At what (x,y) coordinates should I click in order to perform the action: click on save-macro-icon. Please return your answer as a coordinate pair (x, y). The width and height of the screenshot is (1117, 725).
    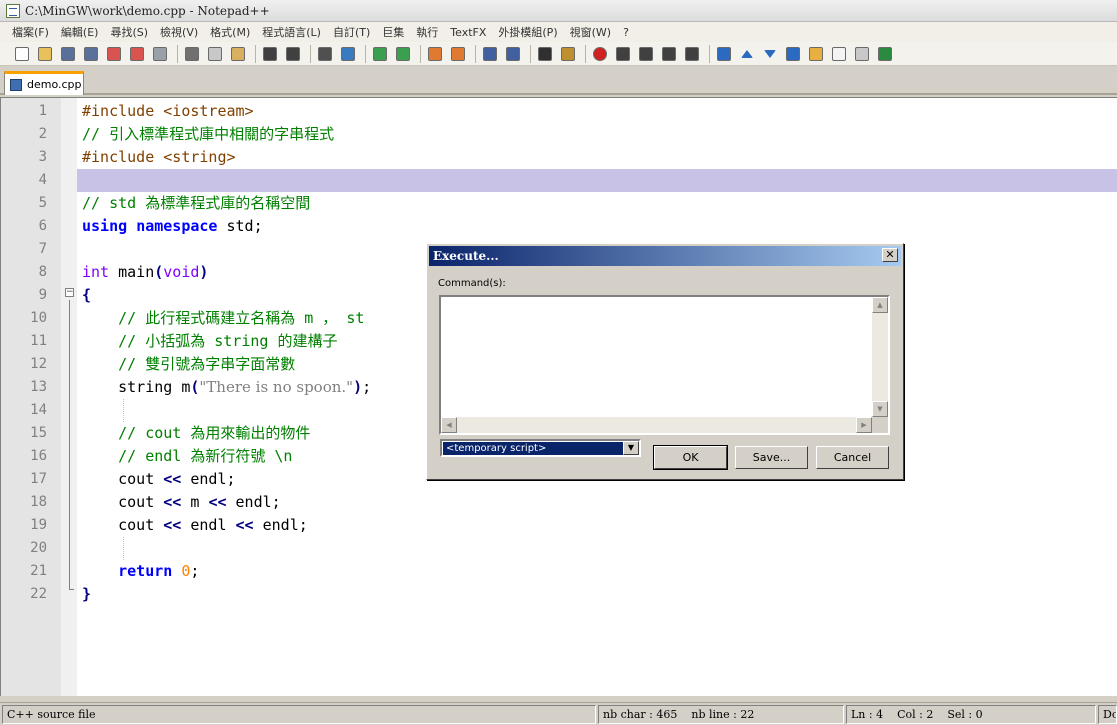
    Looking at the image, I should click on (692, 54).